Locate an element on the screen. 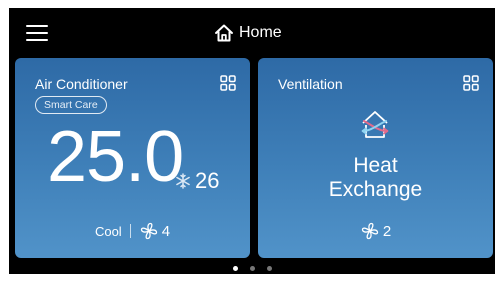 Image resolution: width=503 pixels, height=282 pixels. target-temperature: 26 is located at coordinates (197, 181).